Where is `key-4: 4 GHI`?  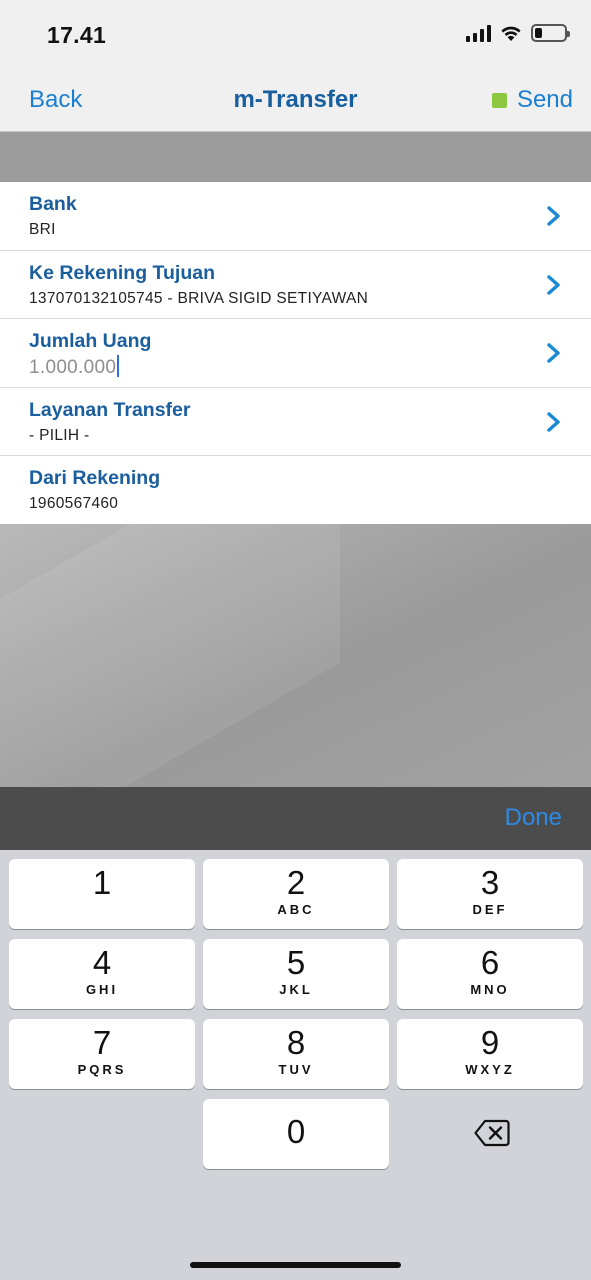
key-4: 4 GHI is located at coordinates (102, 974).